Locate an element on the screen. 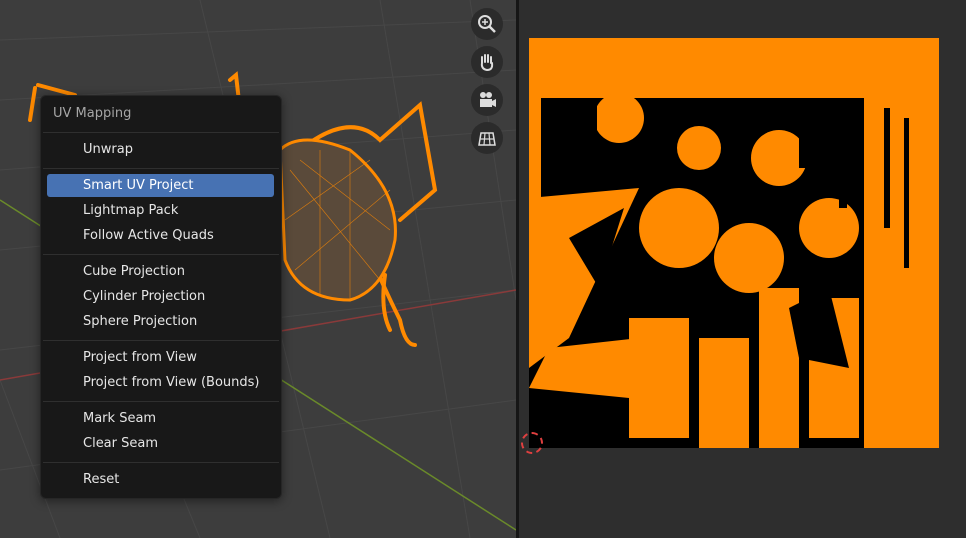  menu-item-cube-projection: Cube Projection is located at coordinates (160, 271).